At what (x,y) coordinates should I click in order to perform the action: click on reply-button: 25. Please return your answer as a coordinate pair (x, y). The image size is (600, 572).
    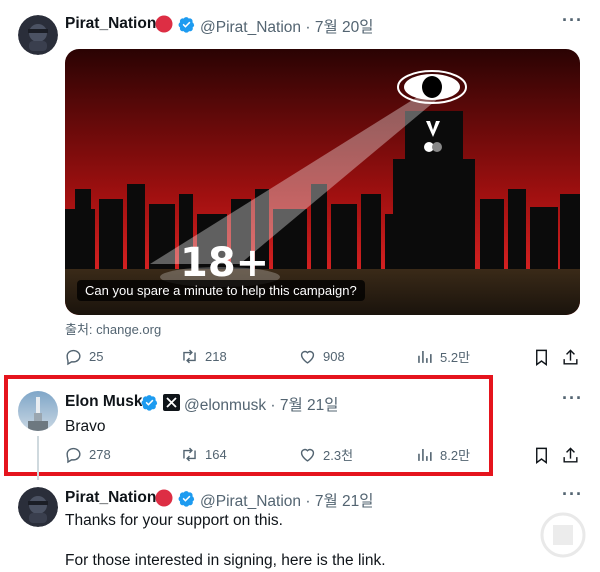
    Looking at the image, I should click on (83, 356).